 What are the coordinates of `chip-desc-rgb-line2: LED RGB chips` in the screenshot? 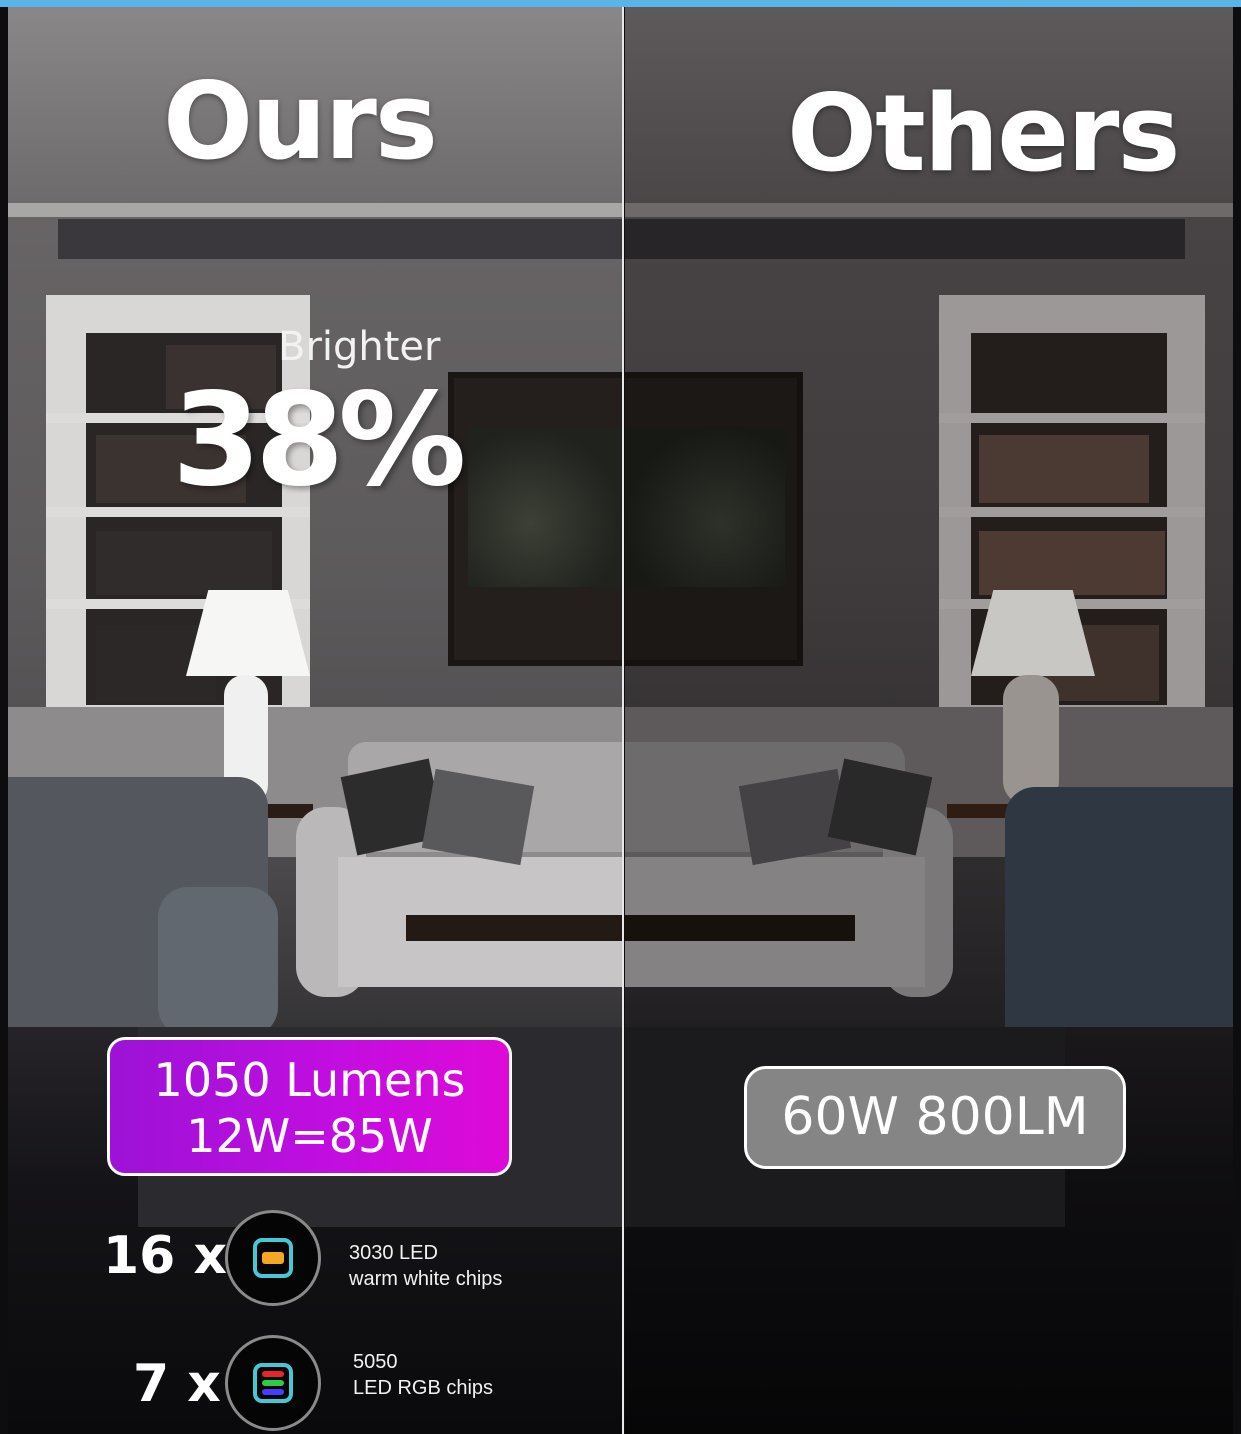 It's located at (423, 1388).